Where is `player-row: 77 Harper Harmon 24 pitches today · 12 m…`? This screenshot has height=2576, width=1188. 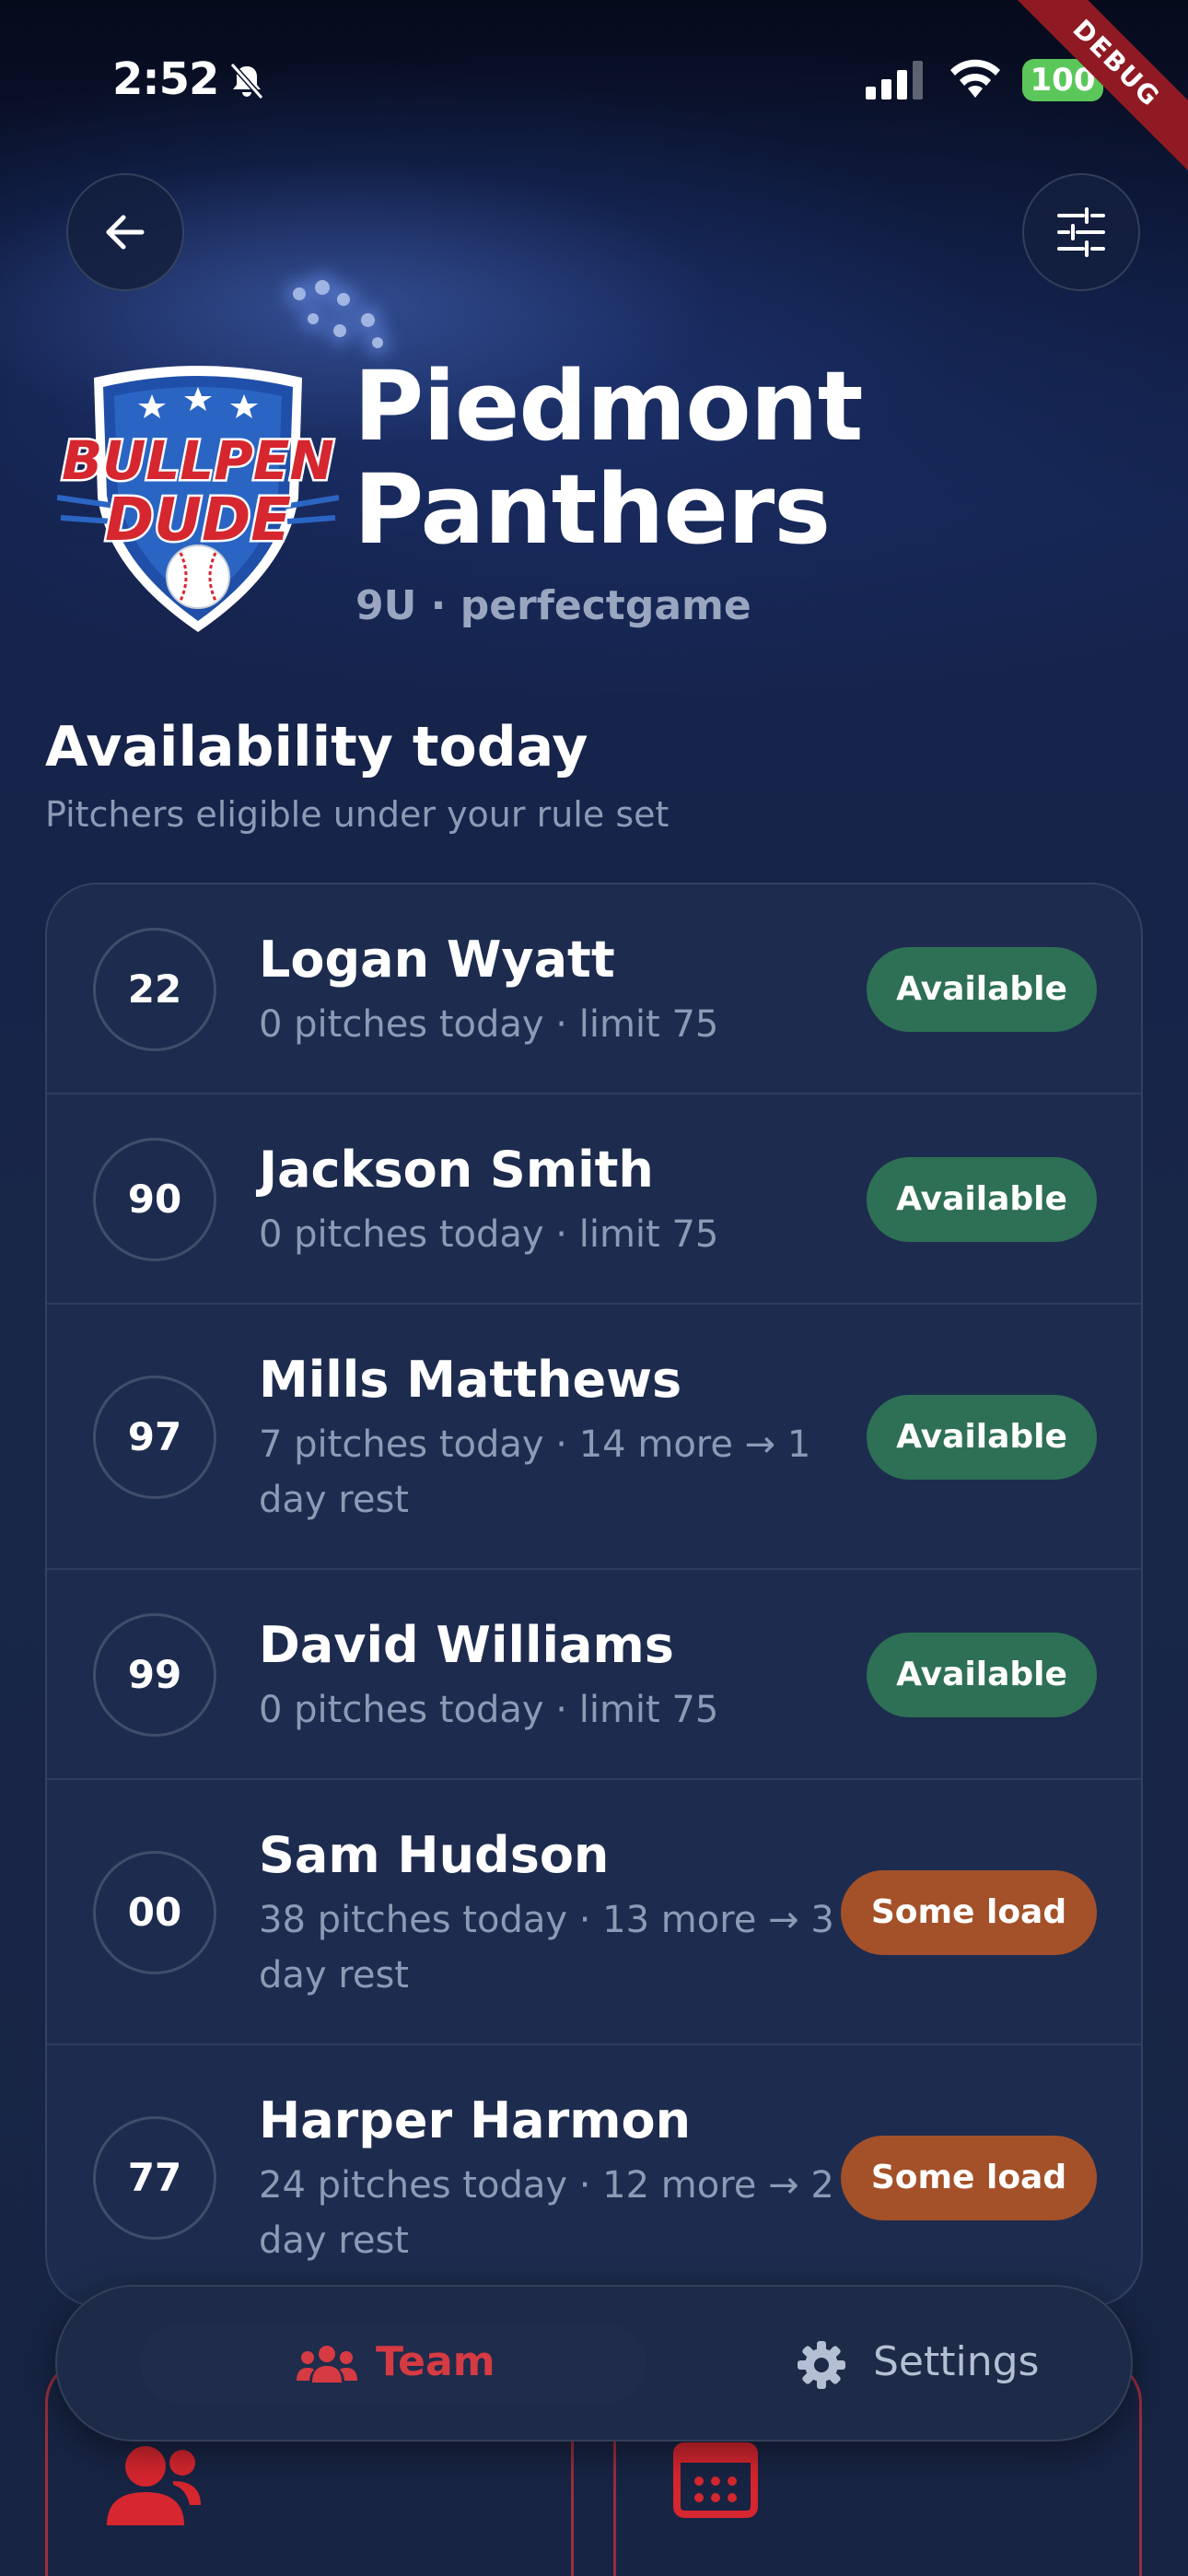 player-row: 77 Harper Harmon 24 pitches today · 12 m… is located at coordinates (594, 2175).